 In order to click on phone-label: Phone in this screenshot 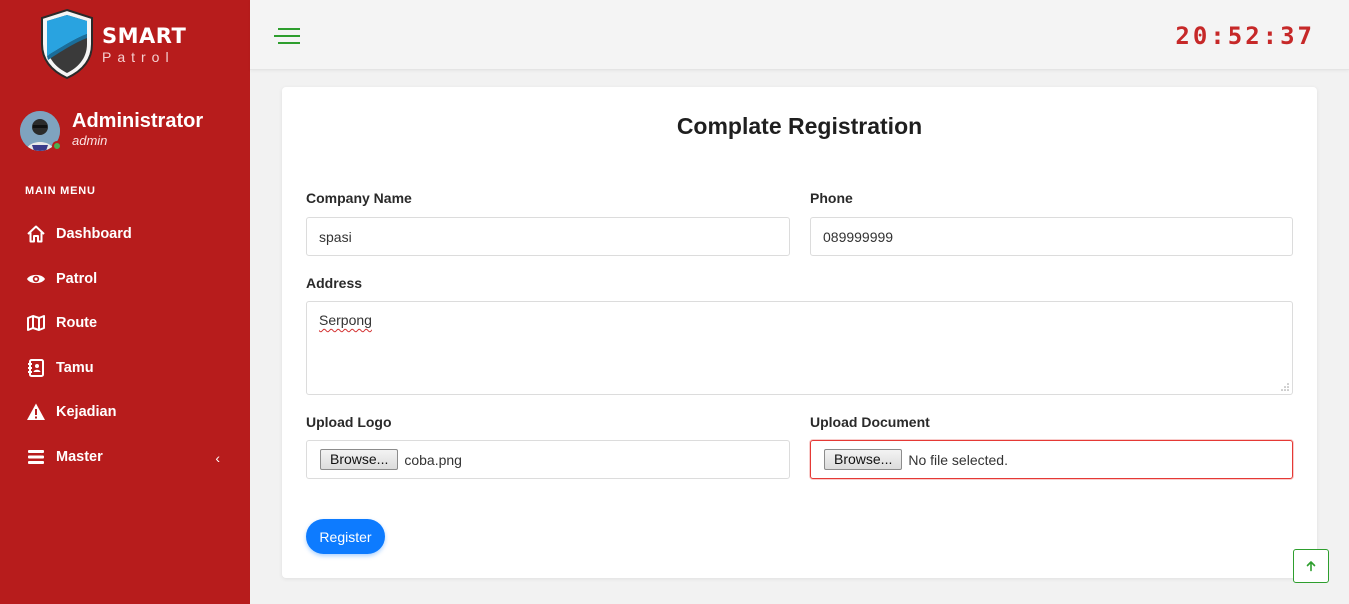, I will do `click(831, 198)`.